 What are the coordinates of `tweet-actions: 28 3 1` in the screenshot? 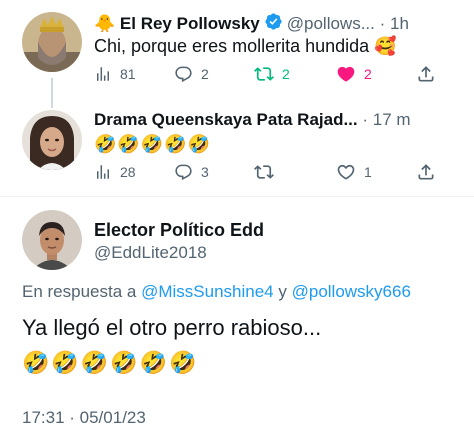 It's located at (266, 172).